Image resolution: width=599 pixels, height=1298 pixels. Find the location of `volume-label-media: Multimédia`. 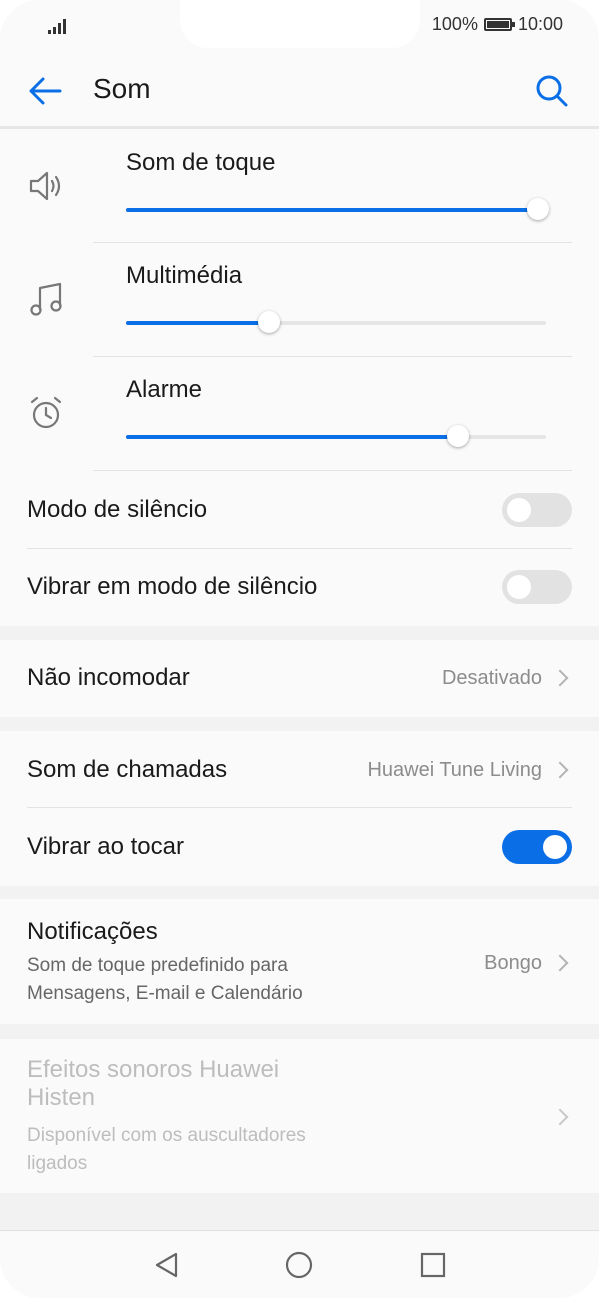

volume-label-media: Multimédia is located at coordinates (184, 275).